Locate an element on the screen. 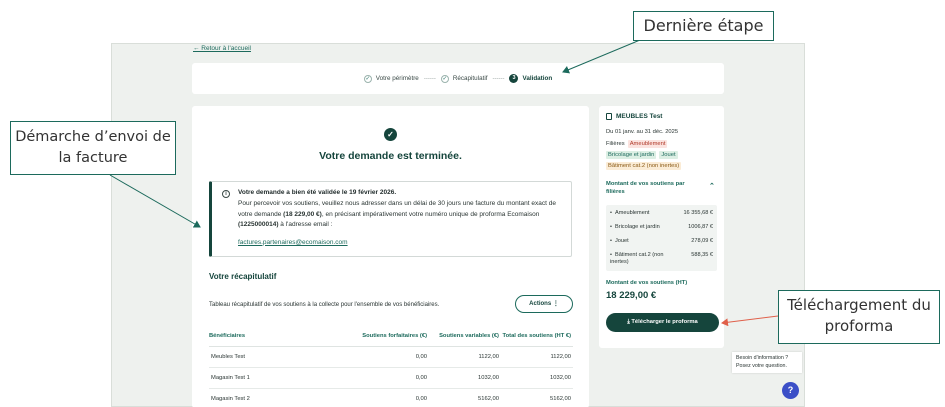  arrow-to-info-box is located at coordinates (155, 201).